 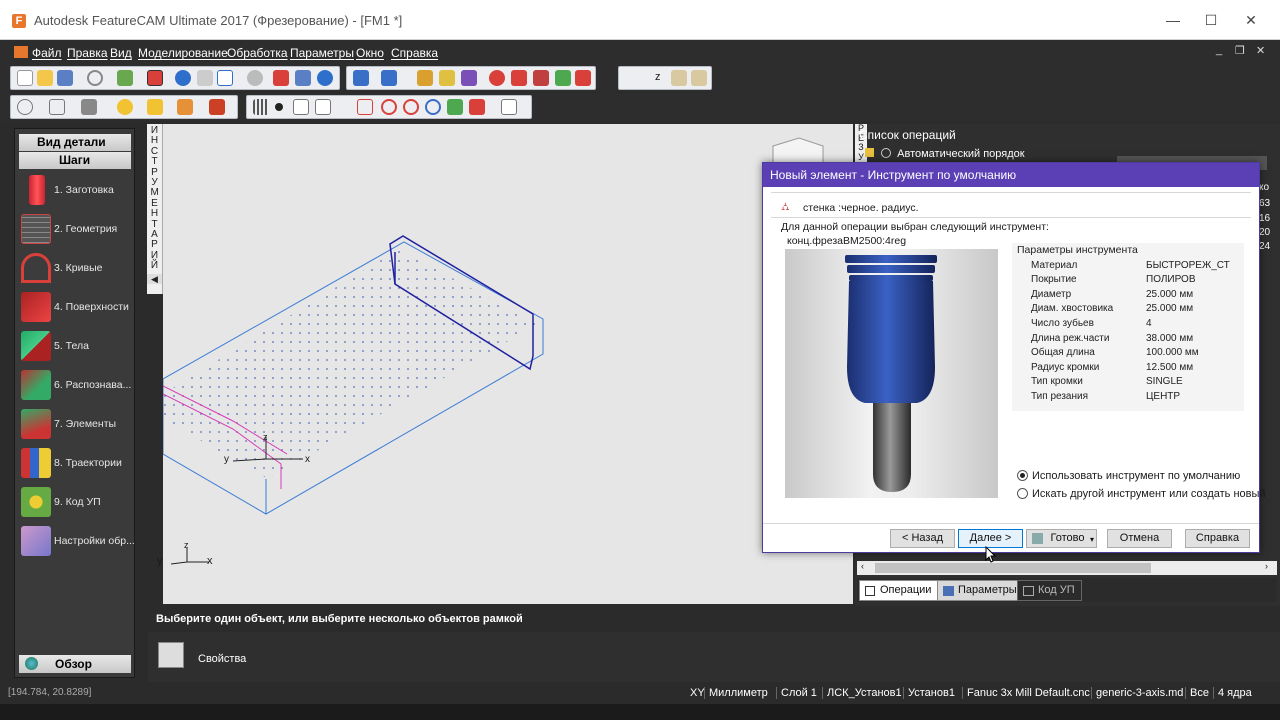 I want to click on globe-icon, so click(x=183, y=78).